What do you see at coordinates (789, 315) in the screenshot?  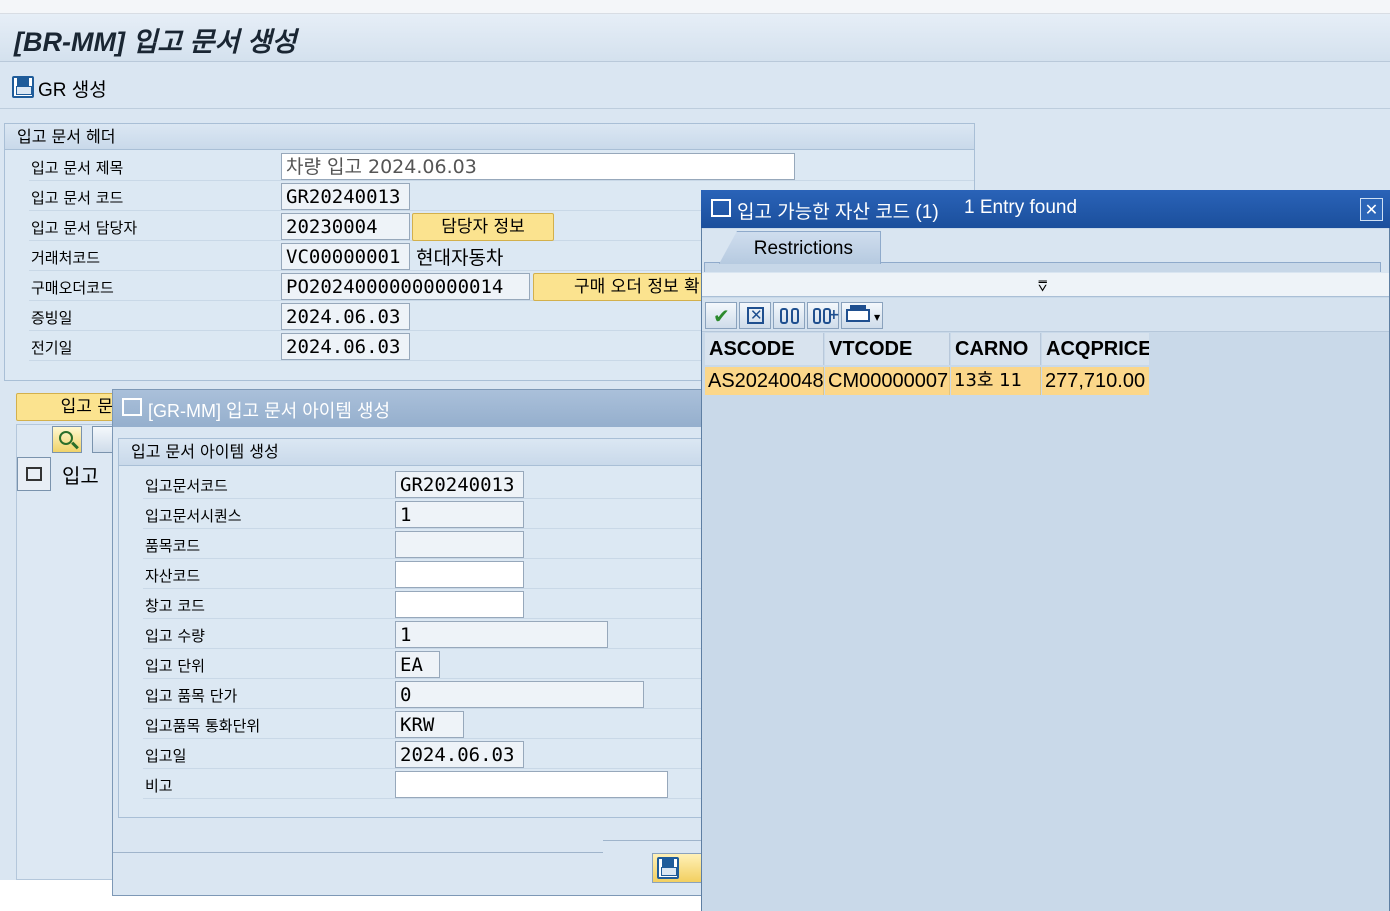 I see `find-icon` at bounding box center [789, 315].